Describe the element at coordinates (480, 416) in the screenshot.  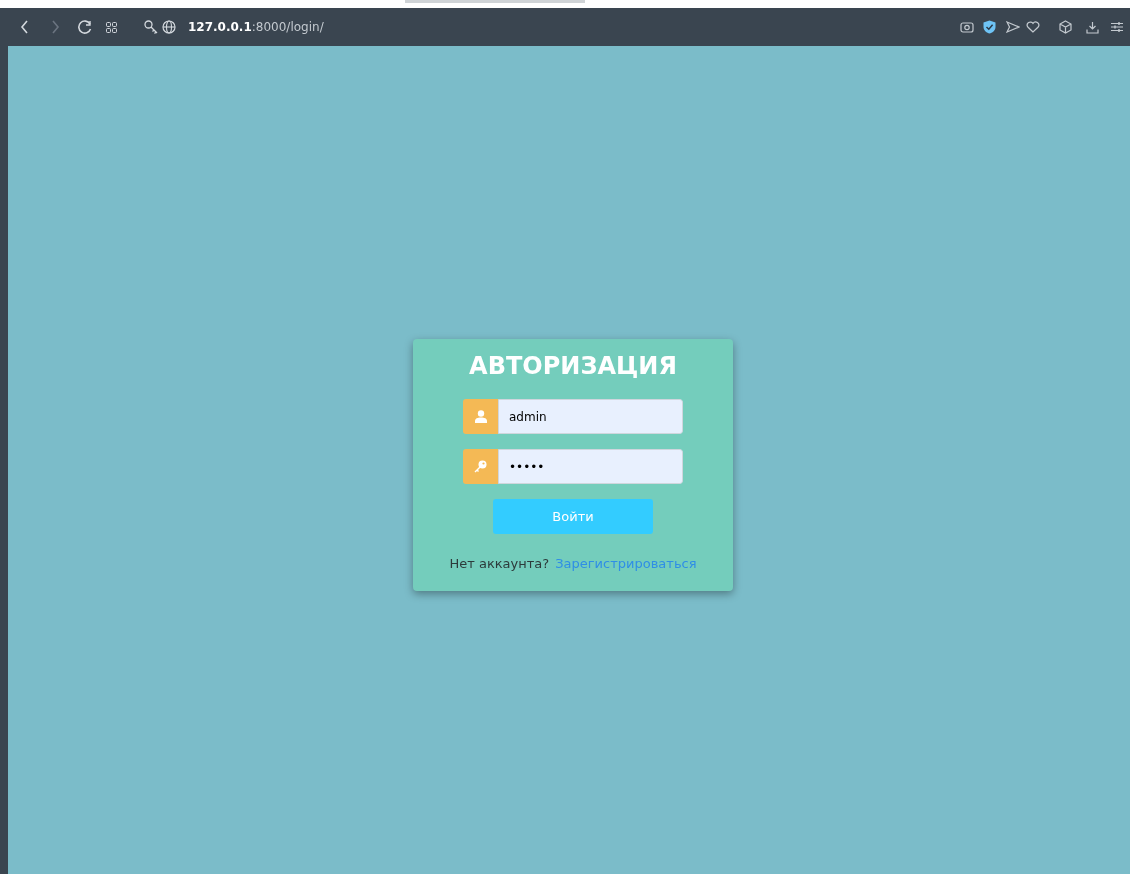
I see `user-icon` at that location.